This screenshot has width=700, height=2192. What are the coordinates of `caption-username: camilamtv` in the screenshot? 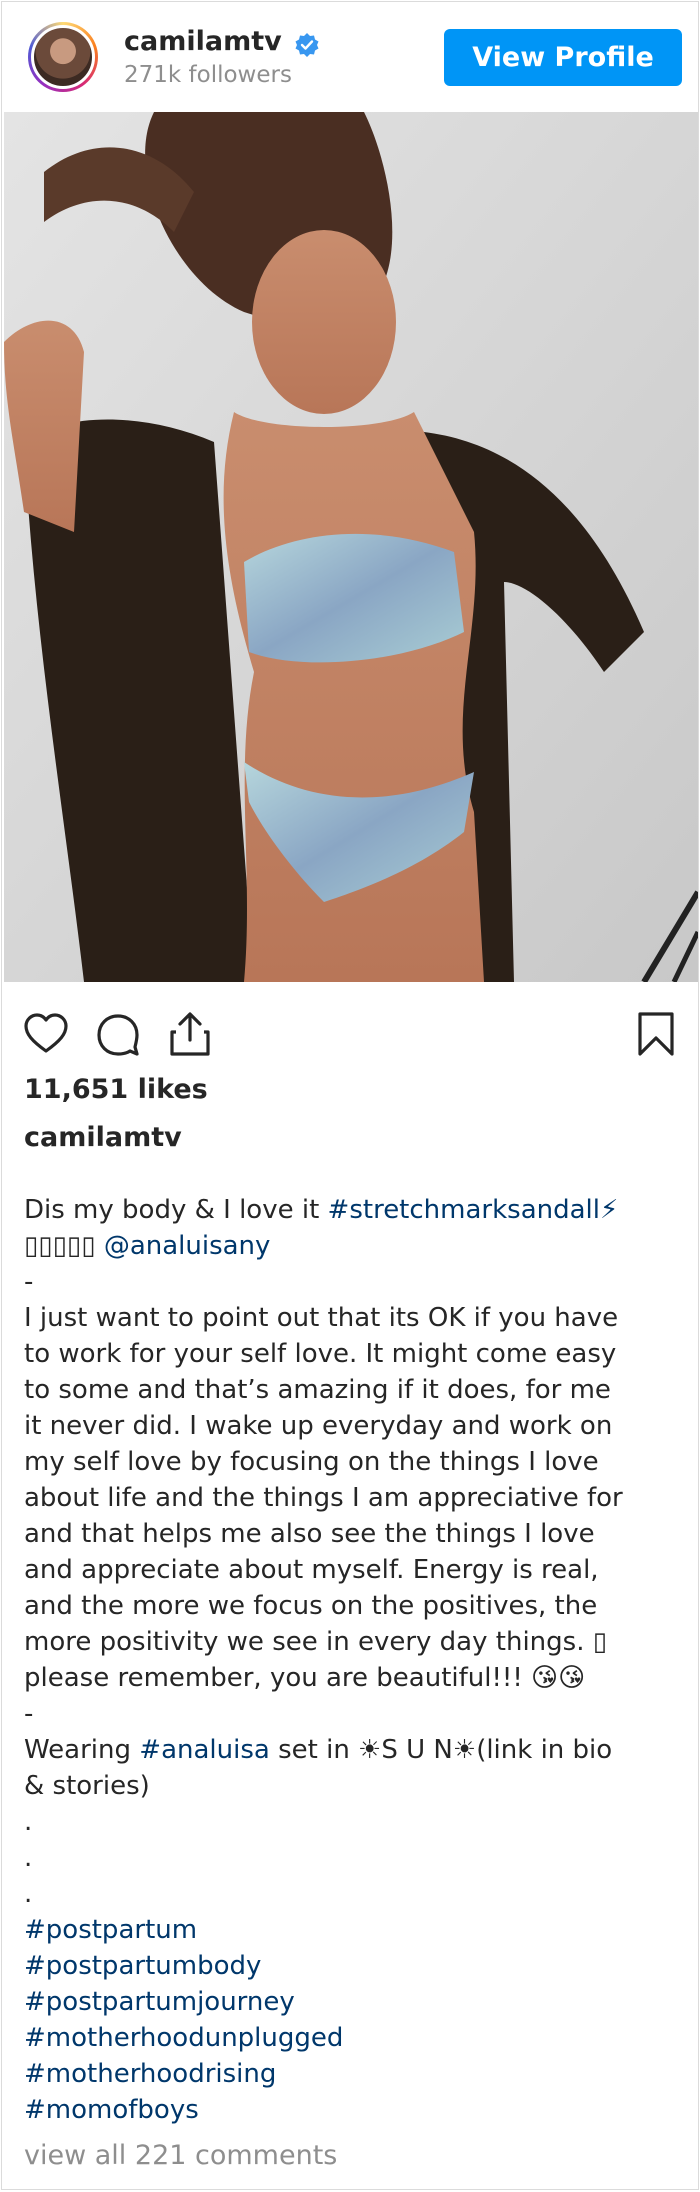 It's located at (103, 1137).